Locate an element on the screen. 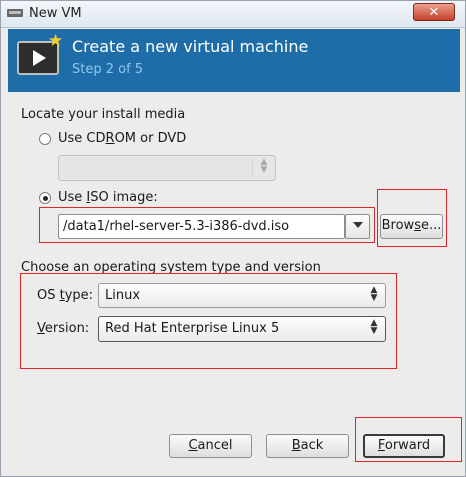  version-label: Version: is located at coordinates (63, 328).